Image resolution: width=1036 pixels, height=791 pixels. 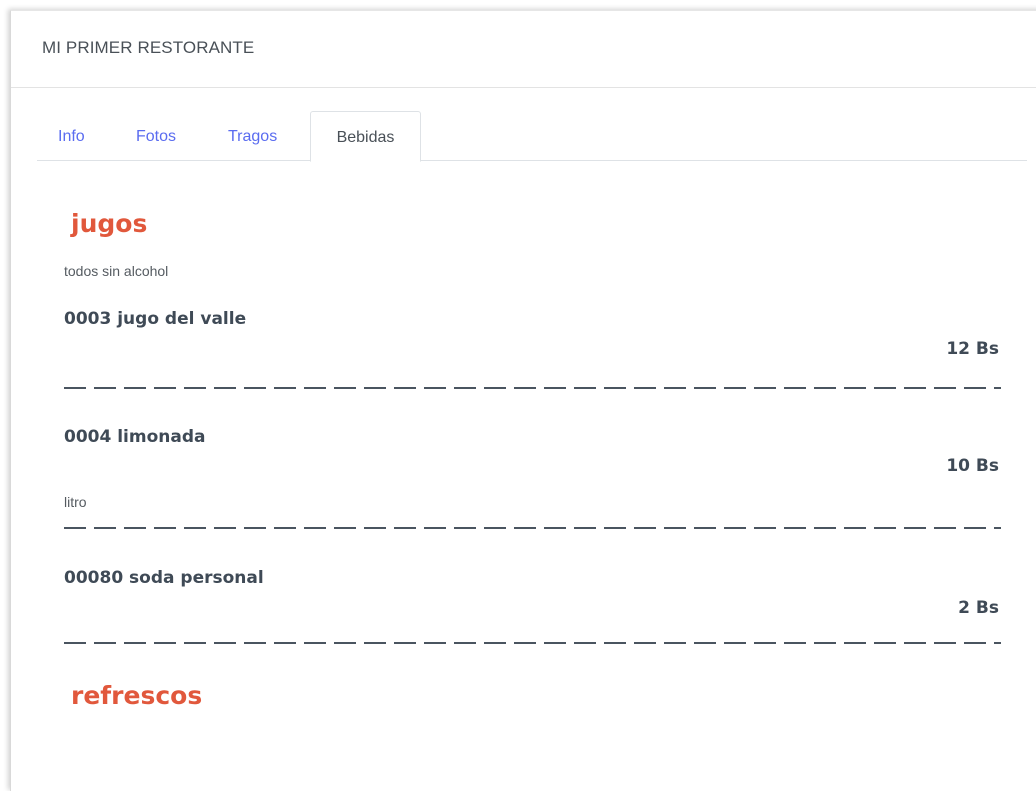 I want to click on tab-bar: Info Fotos Tragos Bebidas, so click(x=532, y=136).